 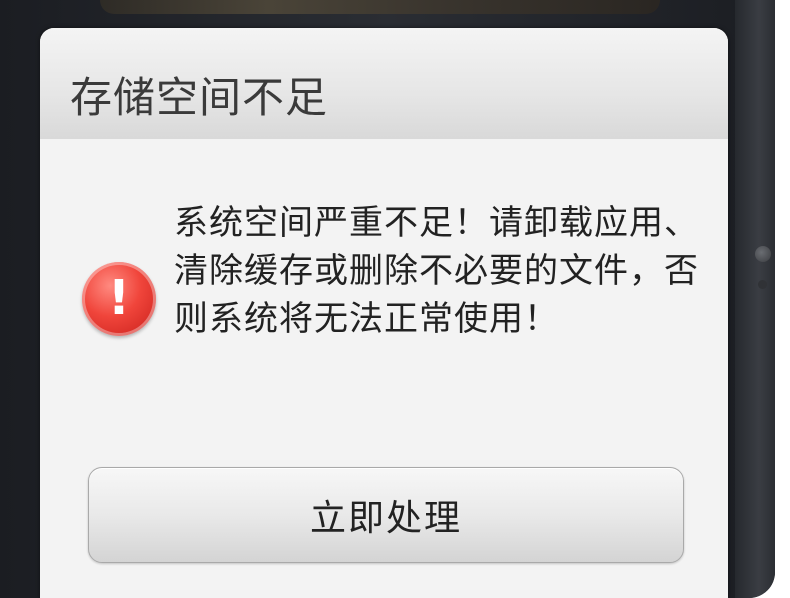 I want to click on handle-now-button: 立即处理, so click(x=386, y=515).